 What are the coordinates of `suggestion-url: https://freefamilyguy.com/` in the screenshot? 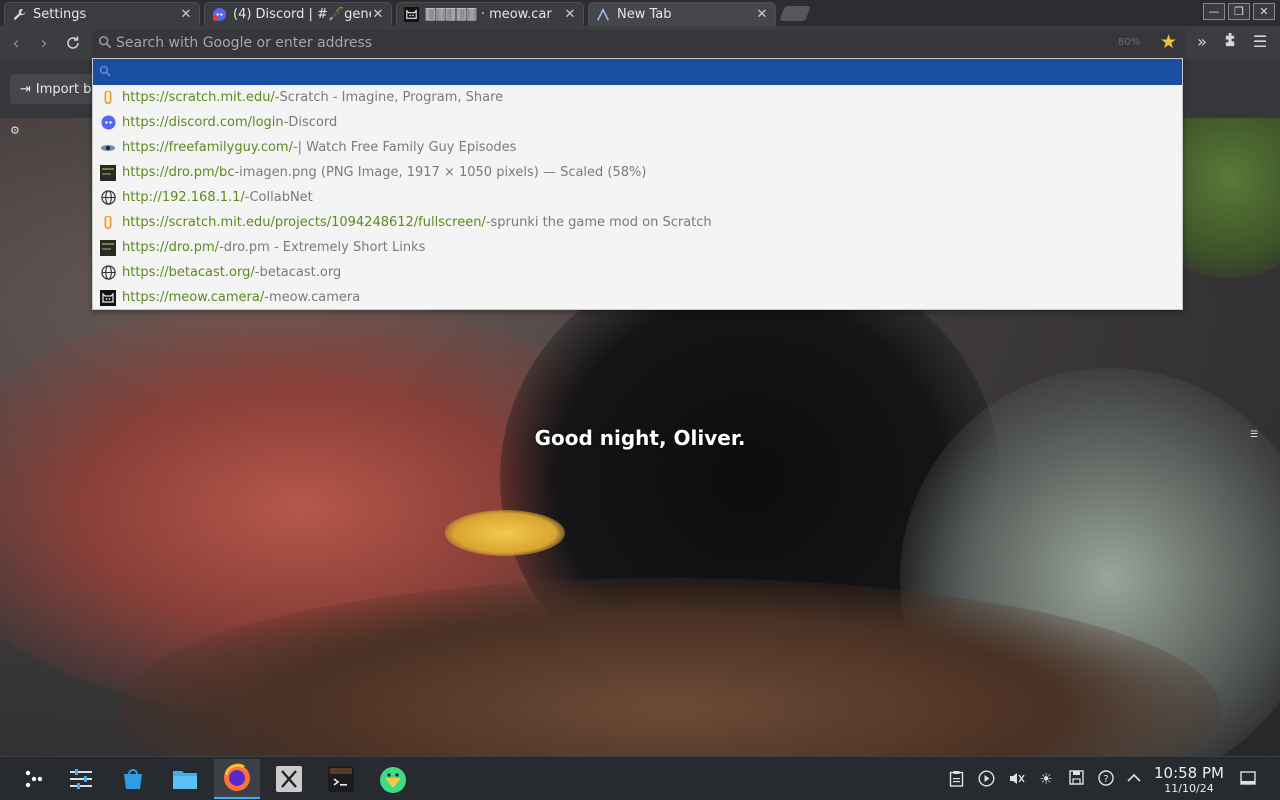 It's located at (207, 147).